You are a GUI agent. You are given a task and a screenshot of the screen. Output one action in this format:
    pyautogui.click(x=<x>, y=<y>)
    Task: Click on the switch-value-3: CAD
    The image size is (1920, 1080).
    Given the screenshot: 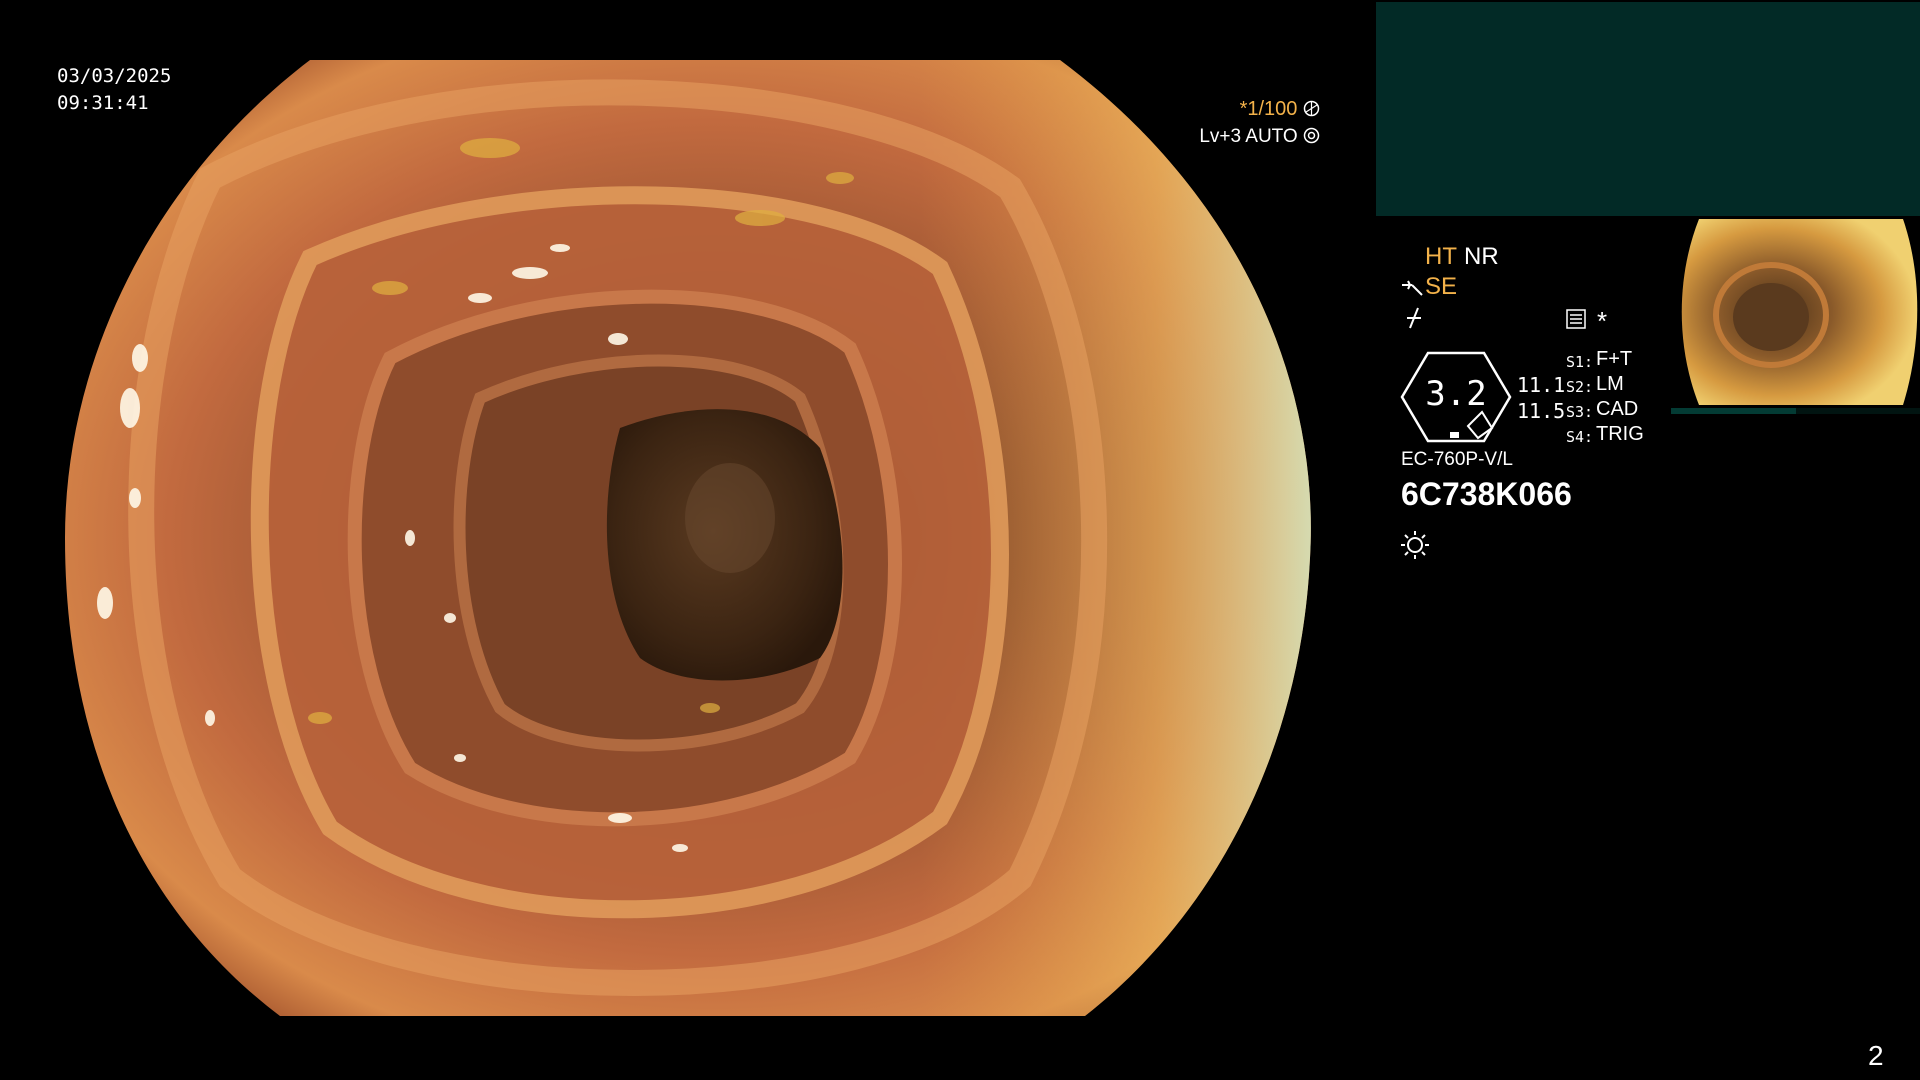 What is the action you would take?
    pyautogui.click(x=1617, y=409)
    